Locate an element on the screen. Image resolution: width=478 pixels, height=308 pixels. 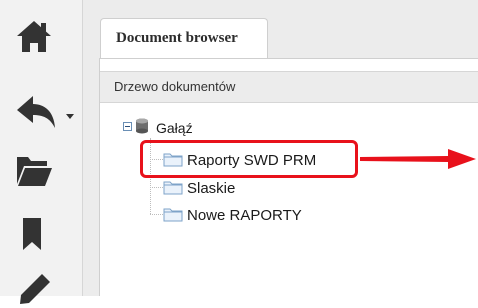
home-button is located at coordinates (34, 36).